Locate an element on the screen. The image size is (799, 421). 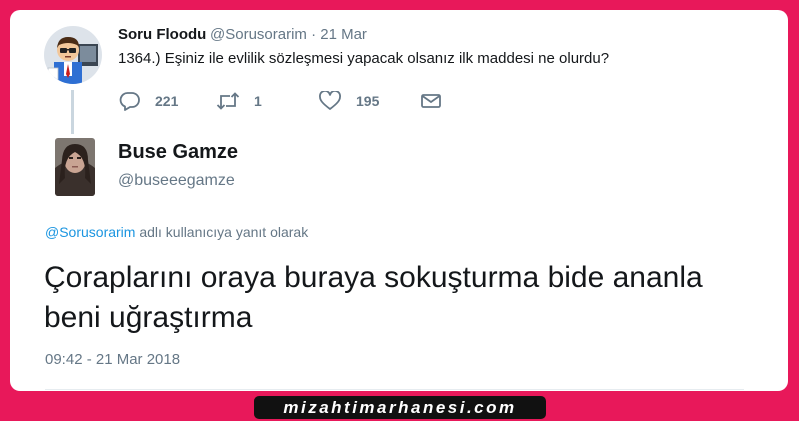
quoted-handle-date: @Sorusorarim · 21 Mar is located at coordinates (288, 34).